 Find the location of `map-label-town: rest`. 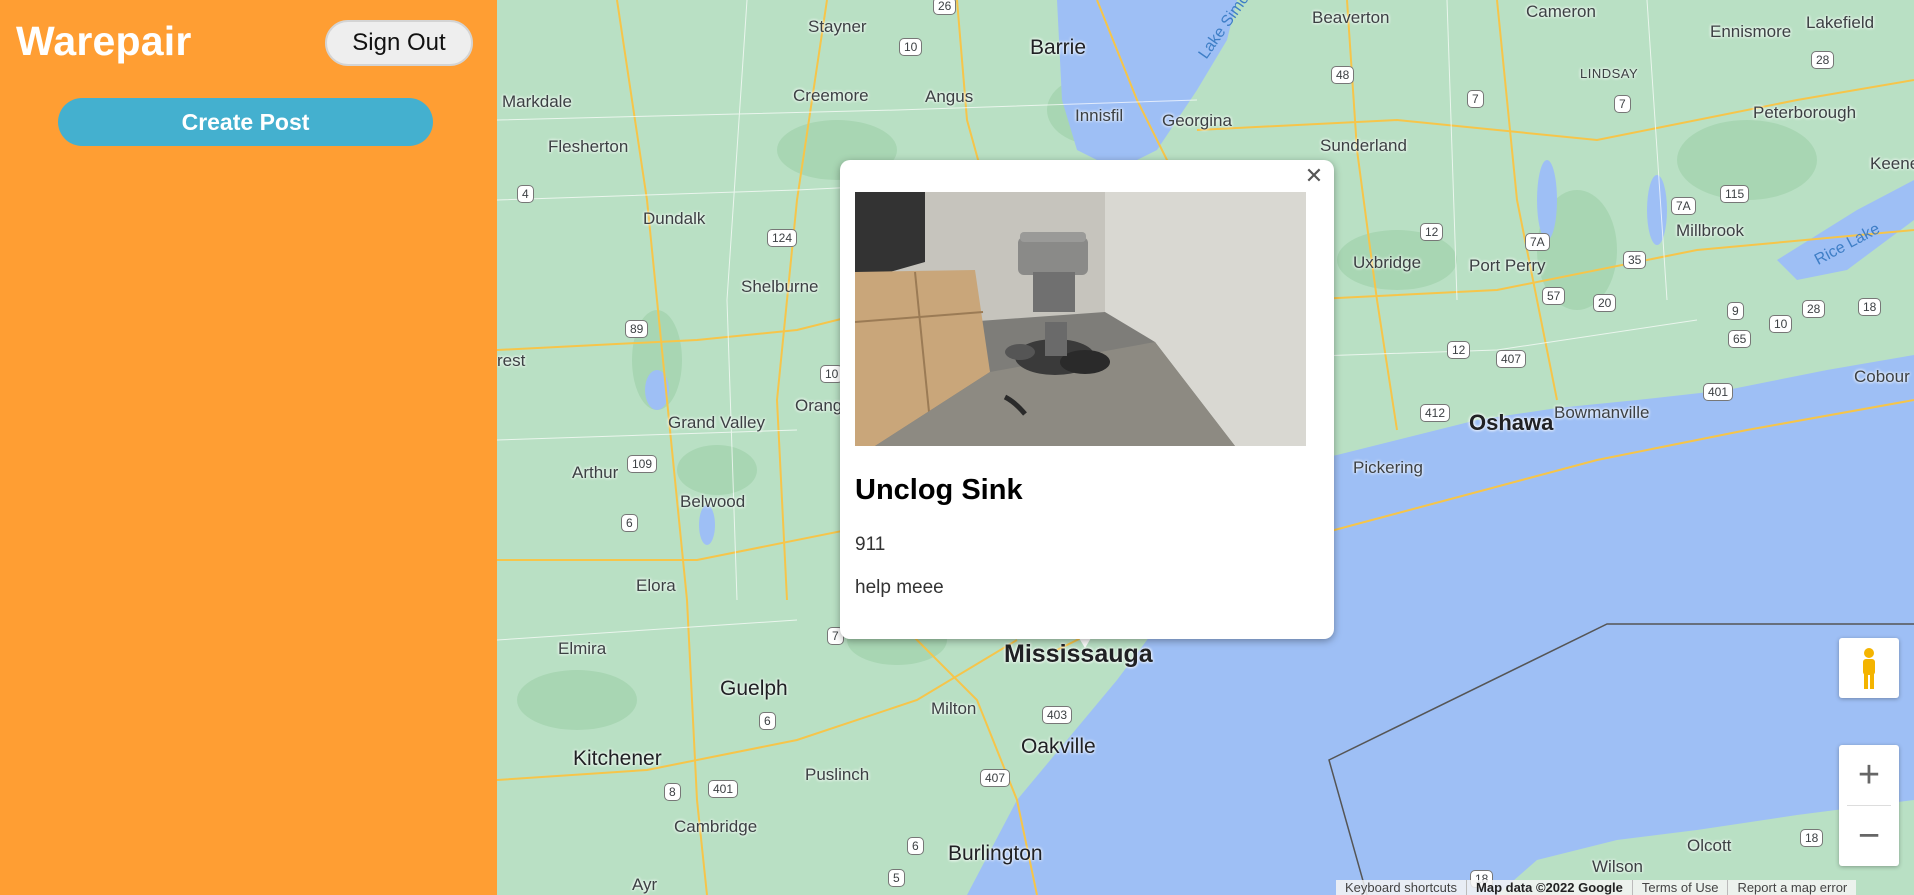

map-label-town: rest is located at coordinates (511, 360).